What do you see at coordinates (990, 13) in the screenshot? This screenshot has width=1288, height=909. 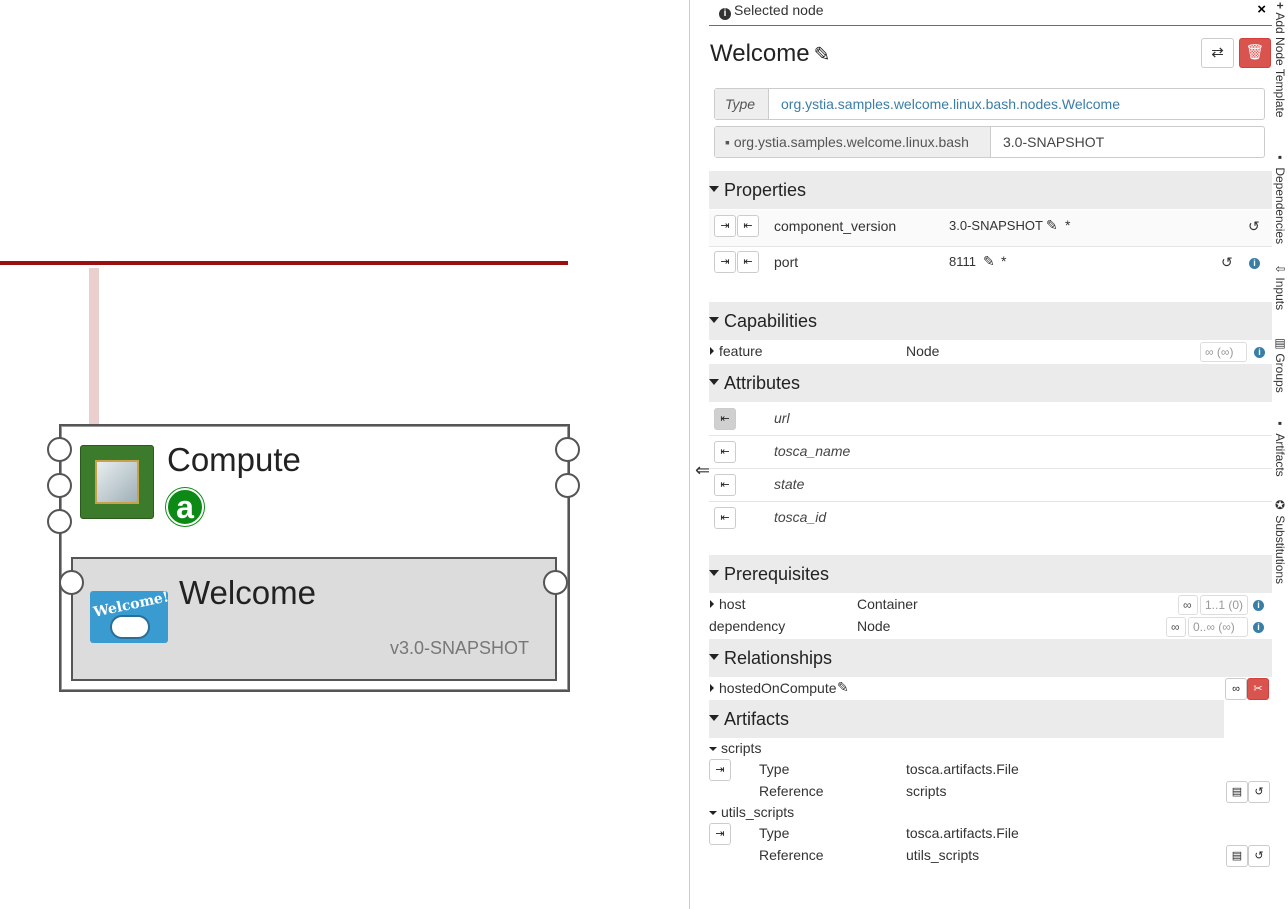 I see `panel-header: i Selected node ×` at bounding box center [990, 13].